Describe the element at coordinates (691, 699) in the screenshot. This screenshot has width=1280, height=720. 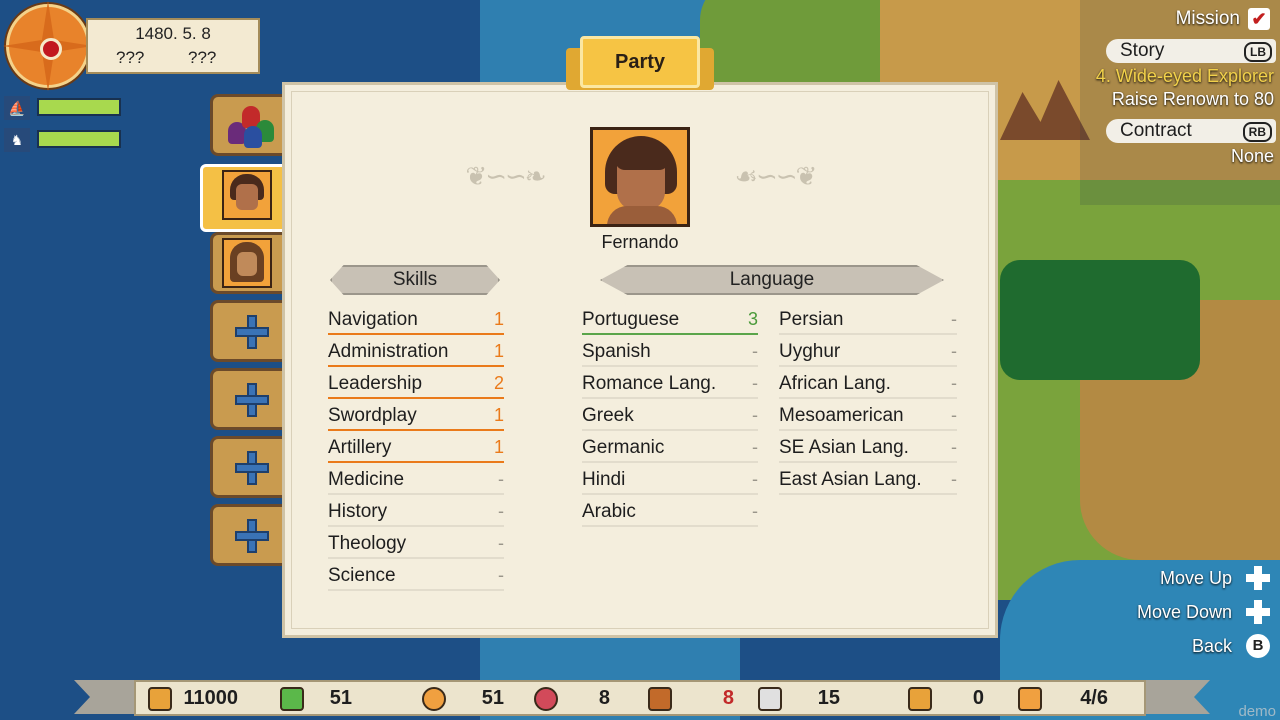
I see `resource-wood: 8` at that location.